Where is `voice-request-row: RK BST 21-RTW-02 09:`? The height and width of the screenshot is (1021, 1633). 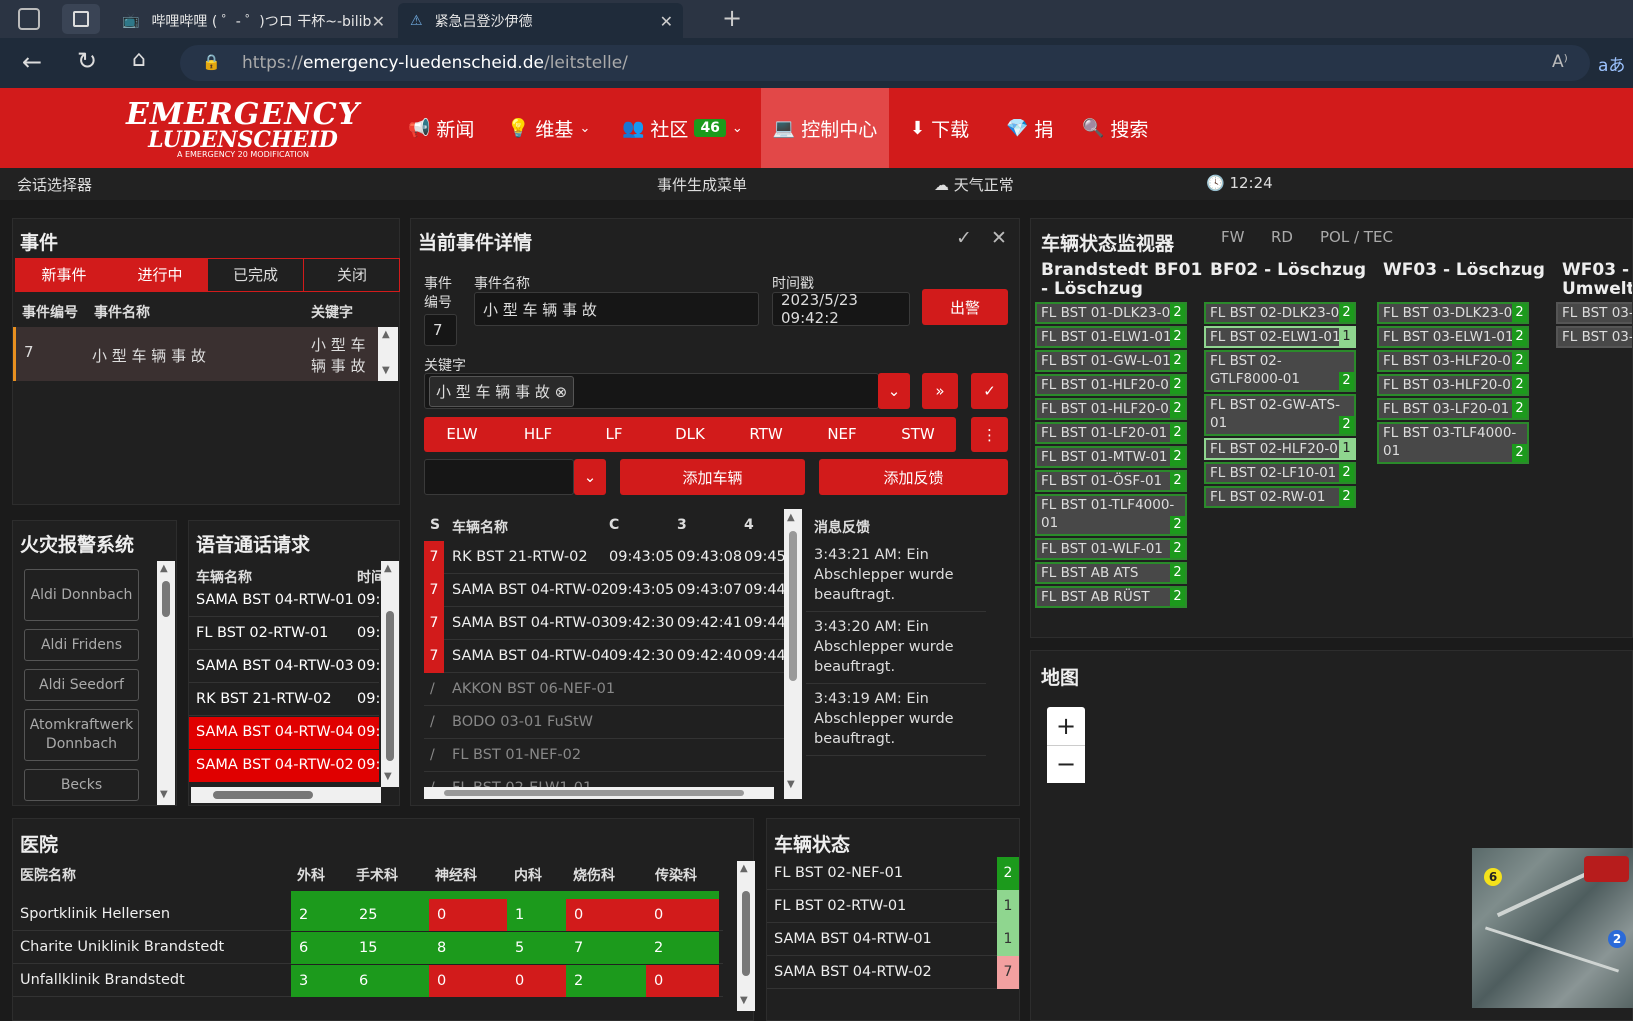
voice-request-row: RK BST 21-RTW-02 09: is located at coordinates (284, 700).